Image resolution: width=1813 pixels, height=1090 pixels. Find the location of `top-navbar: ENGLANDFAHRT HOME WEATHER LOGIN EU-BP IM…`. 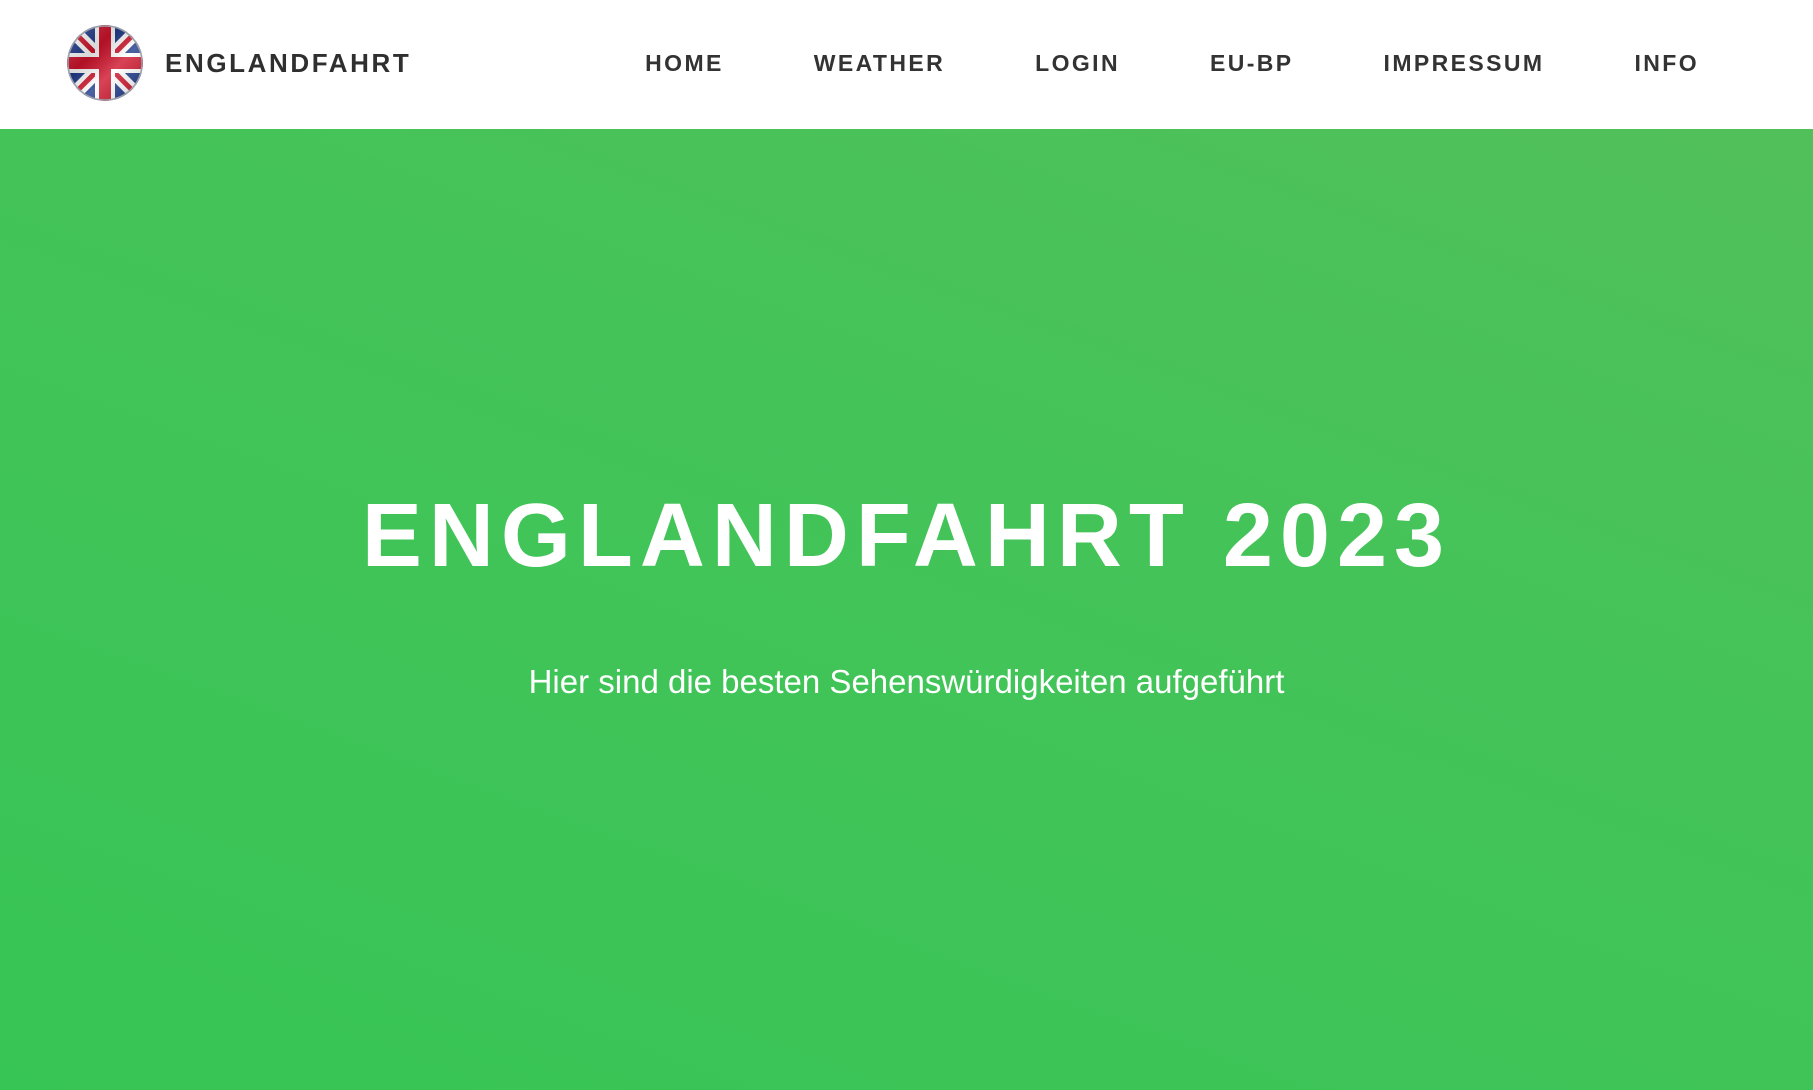

top-navbar: ENGLANDFAHRT HOME WEATHER LOGIN EU-BP IM… is located at coordinates (906, 64).